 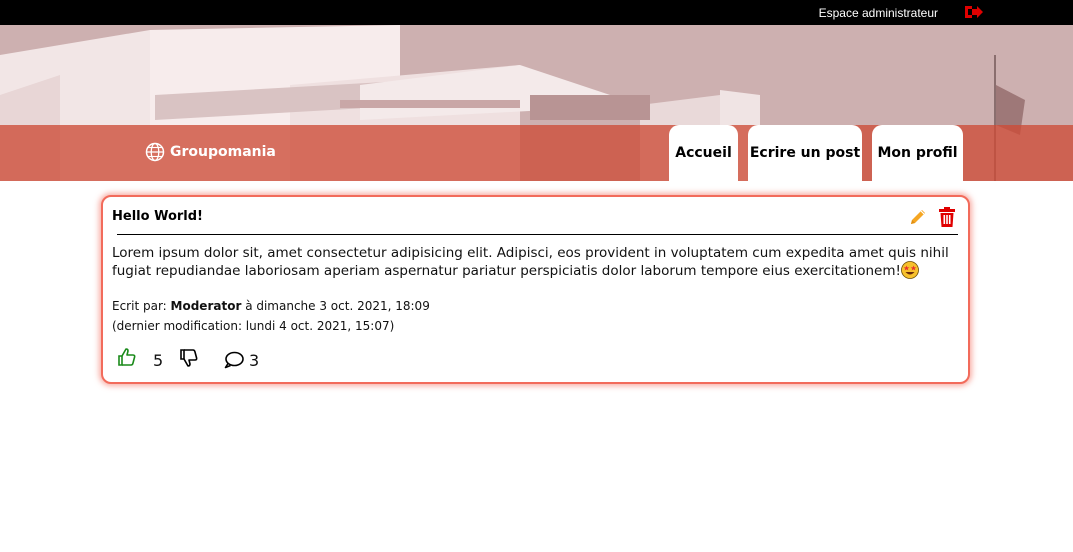 I want to click on tab-my-profile: Mon profil, so click(x=917, y=153).